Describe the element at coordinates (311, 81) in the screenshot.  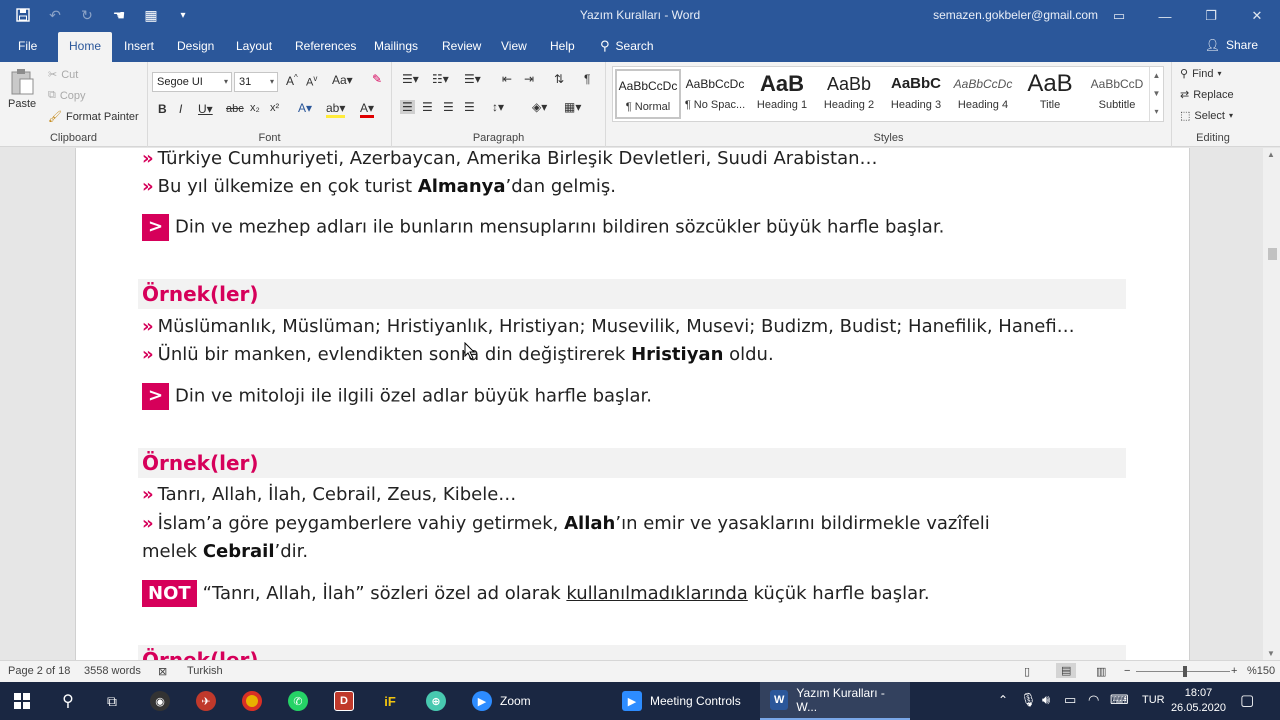
I see `shrink-font-icon: Av` at that location.